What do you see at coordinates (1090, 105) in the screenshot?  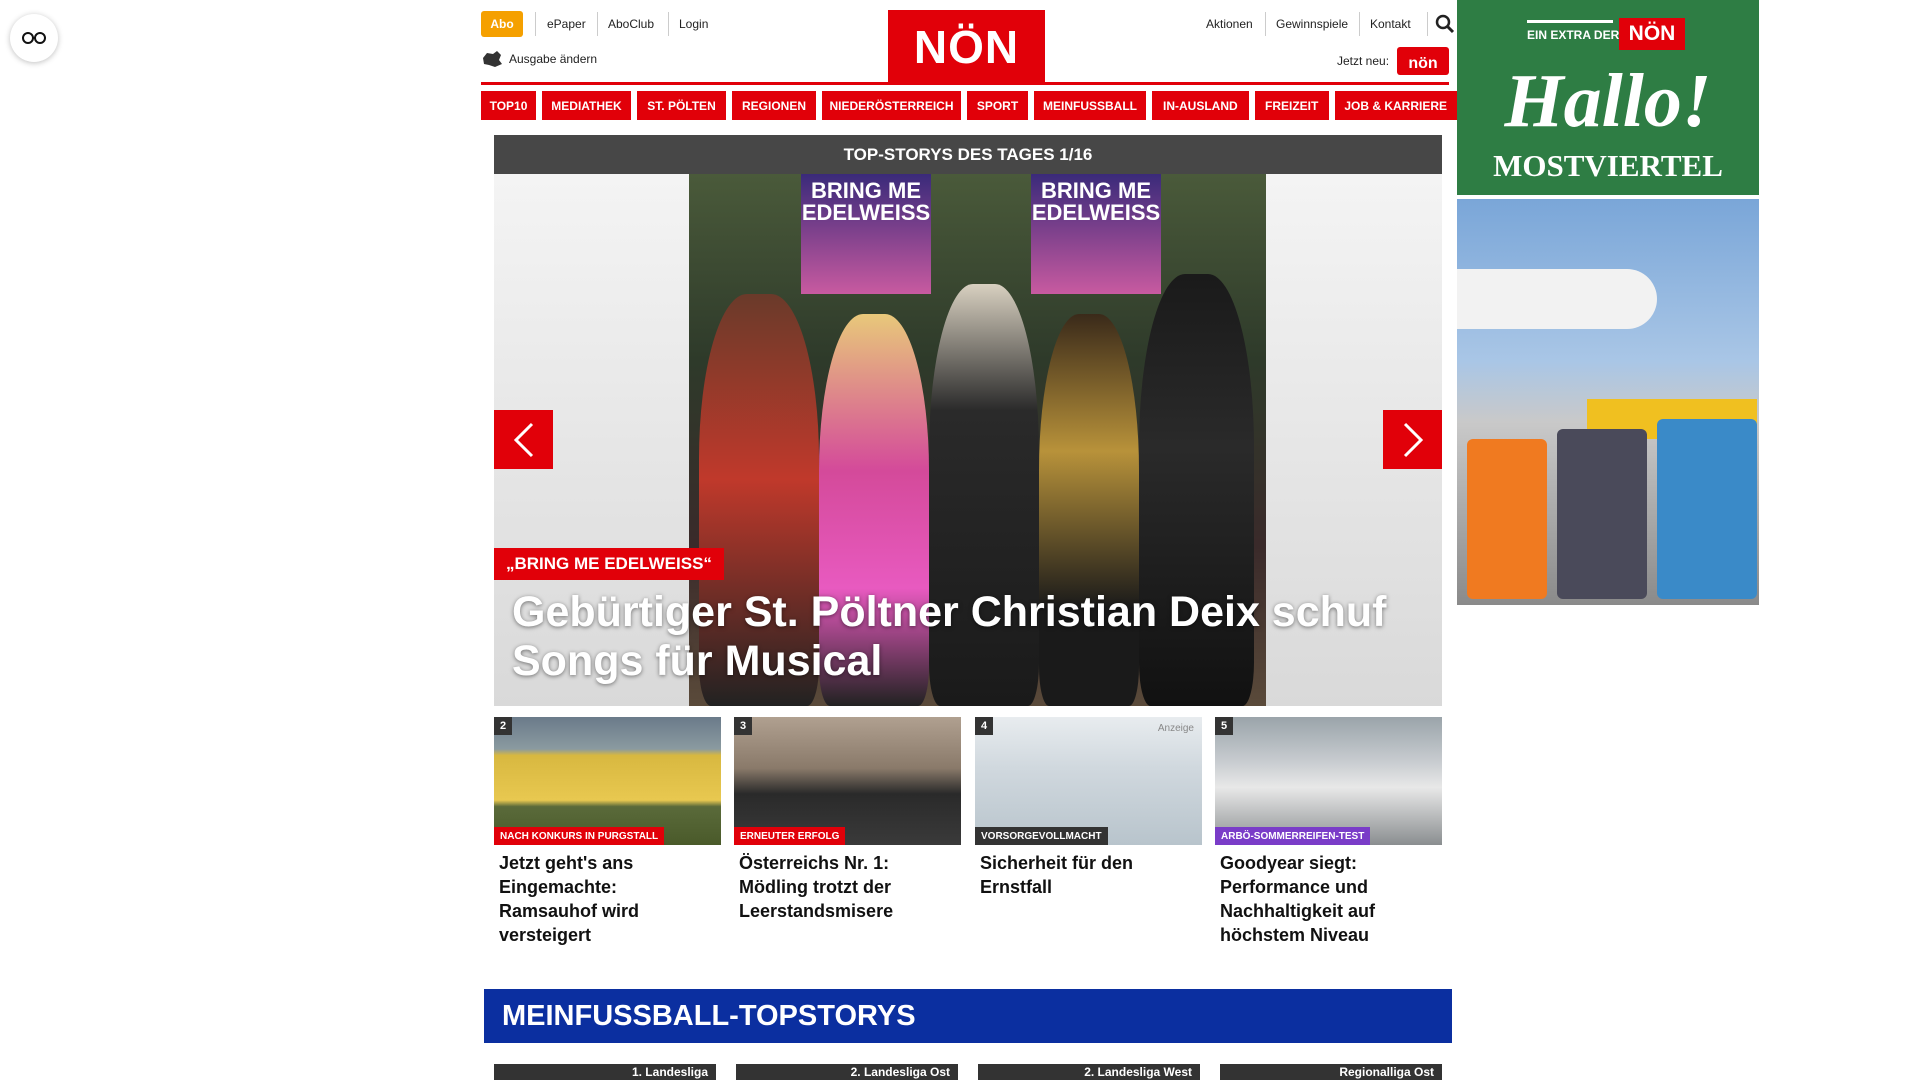 I see `nav-meinfussball: MEINFUSSBALL` at bounding box center [1090, 105].